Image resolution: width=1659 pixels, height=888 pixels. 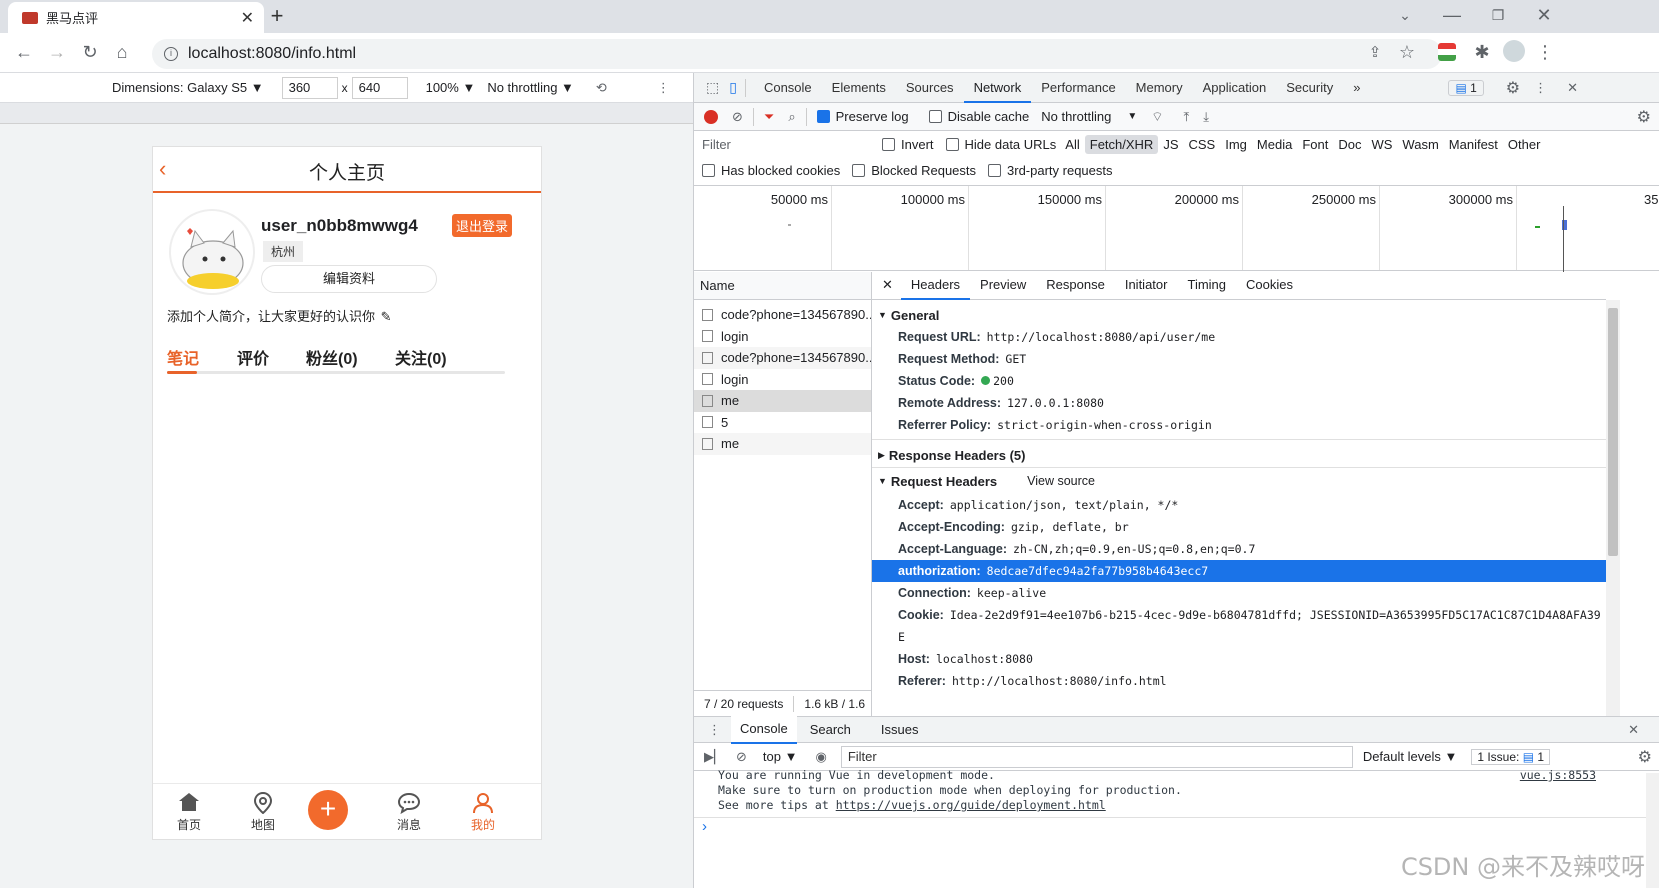 I want to click on view-source-link: View source, so click(x=1061, y=481).